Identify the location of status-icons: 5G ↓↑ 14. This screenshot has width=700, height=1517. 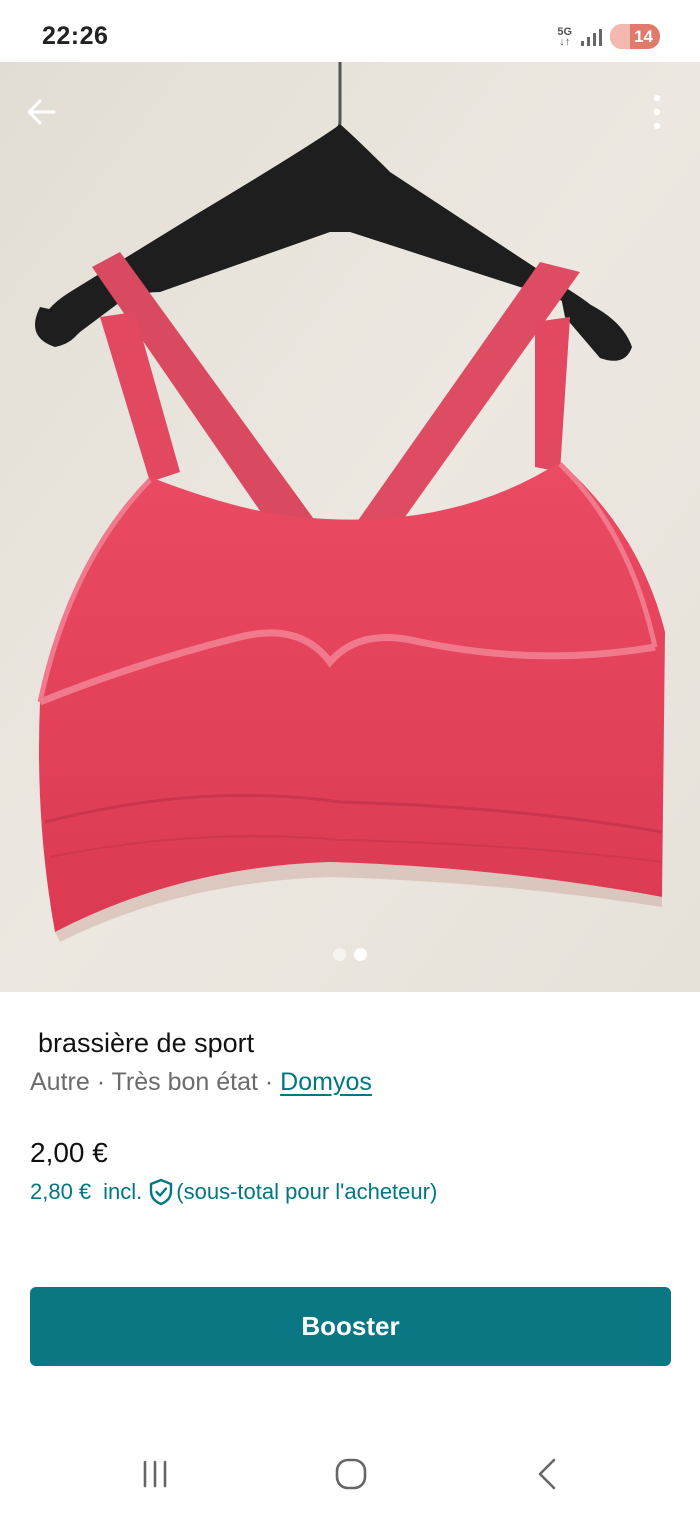
(608, 36).